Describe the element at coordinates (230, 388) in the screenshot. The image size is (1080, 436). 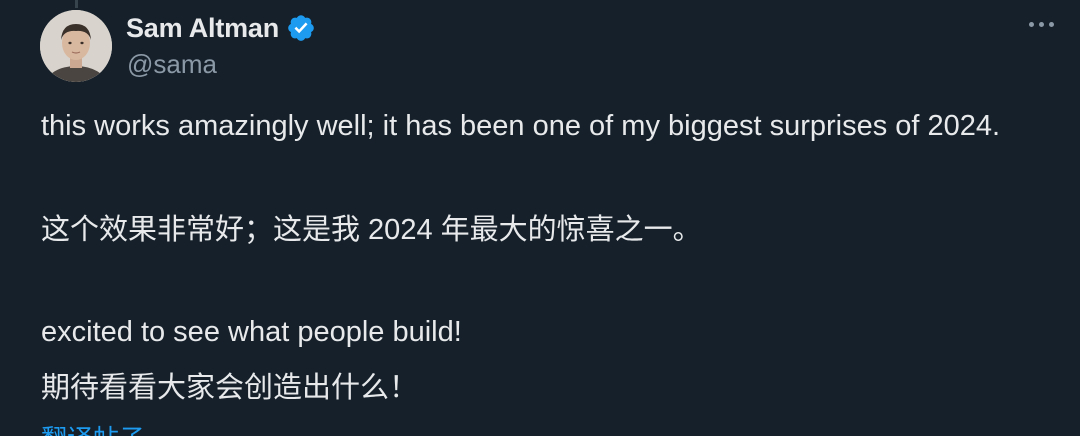
I see `tweet-paragraph-zh-2: 期待看看大家会创造出什么！` at that location.